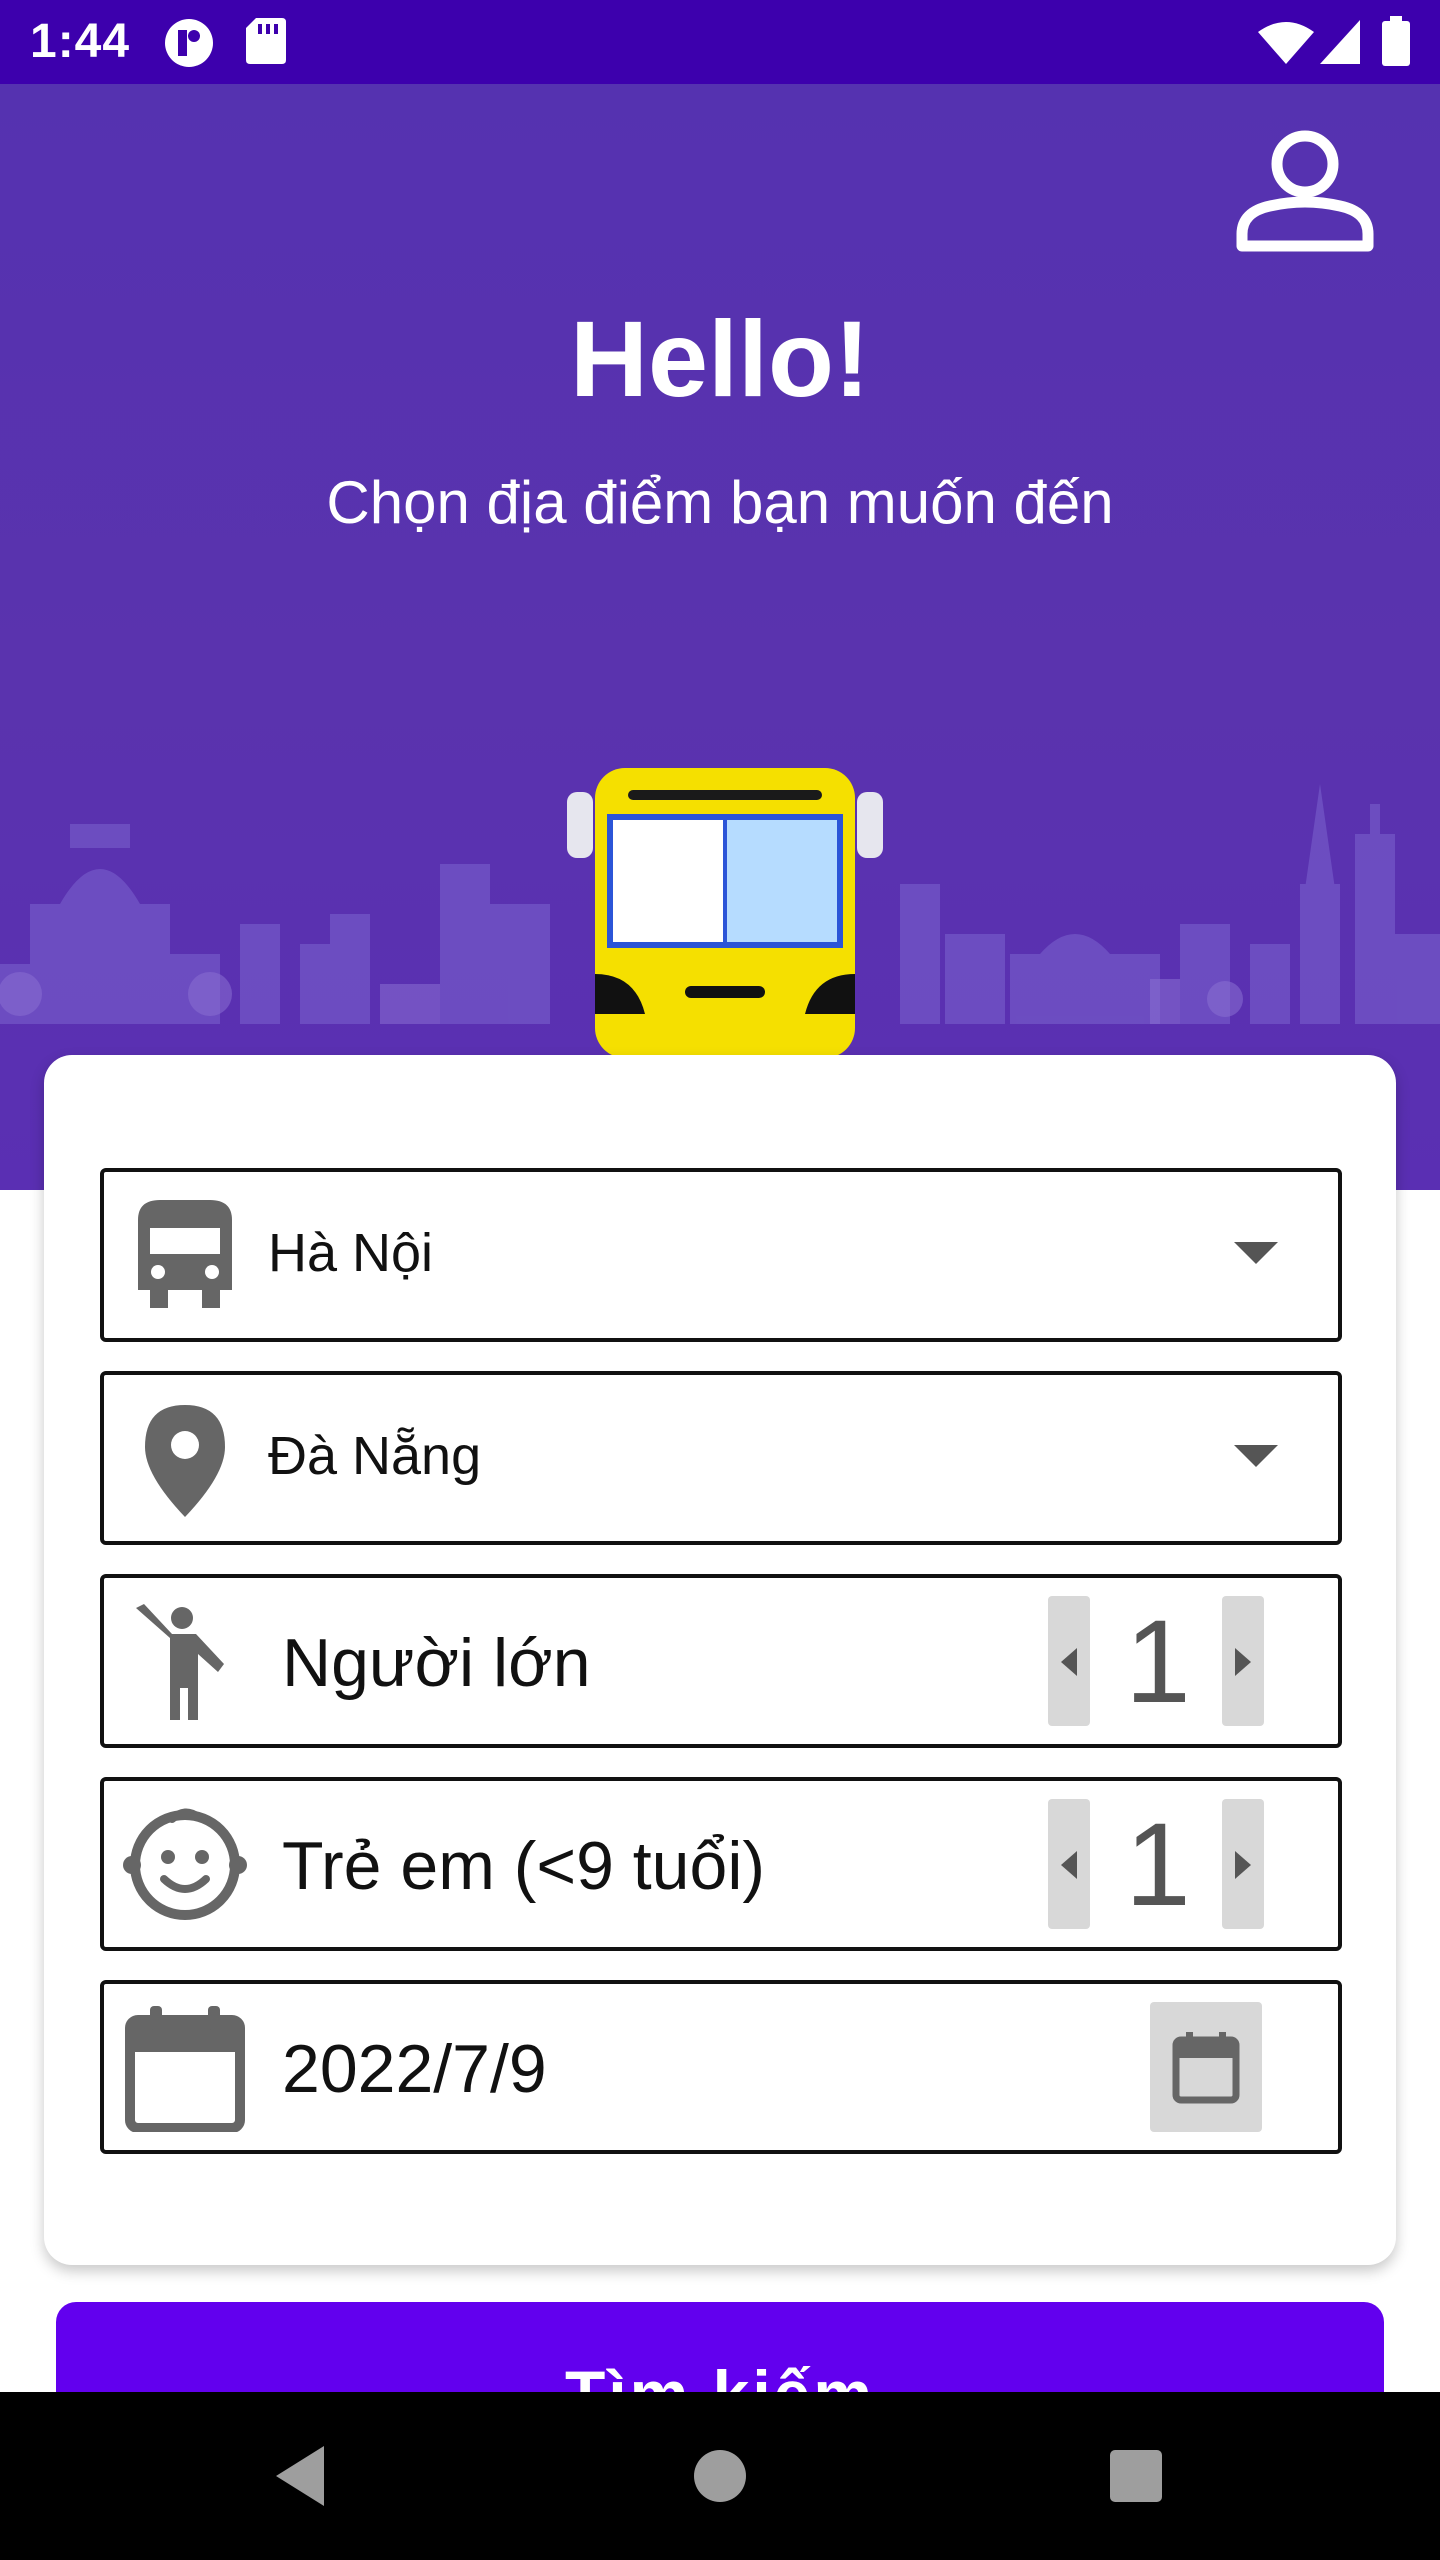 The height and width of the screenshot is (2560, 1440). Describe the element at coordinates (185, 1864) in the screenshot. I see `baby-face-icon` at that location.